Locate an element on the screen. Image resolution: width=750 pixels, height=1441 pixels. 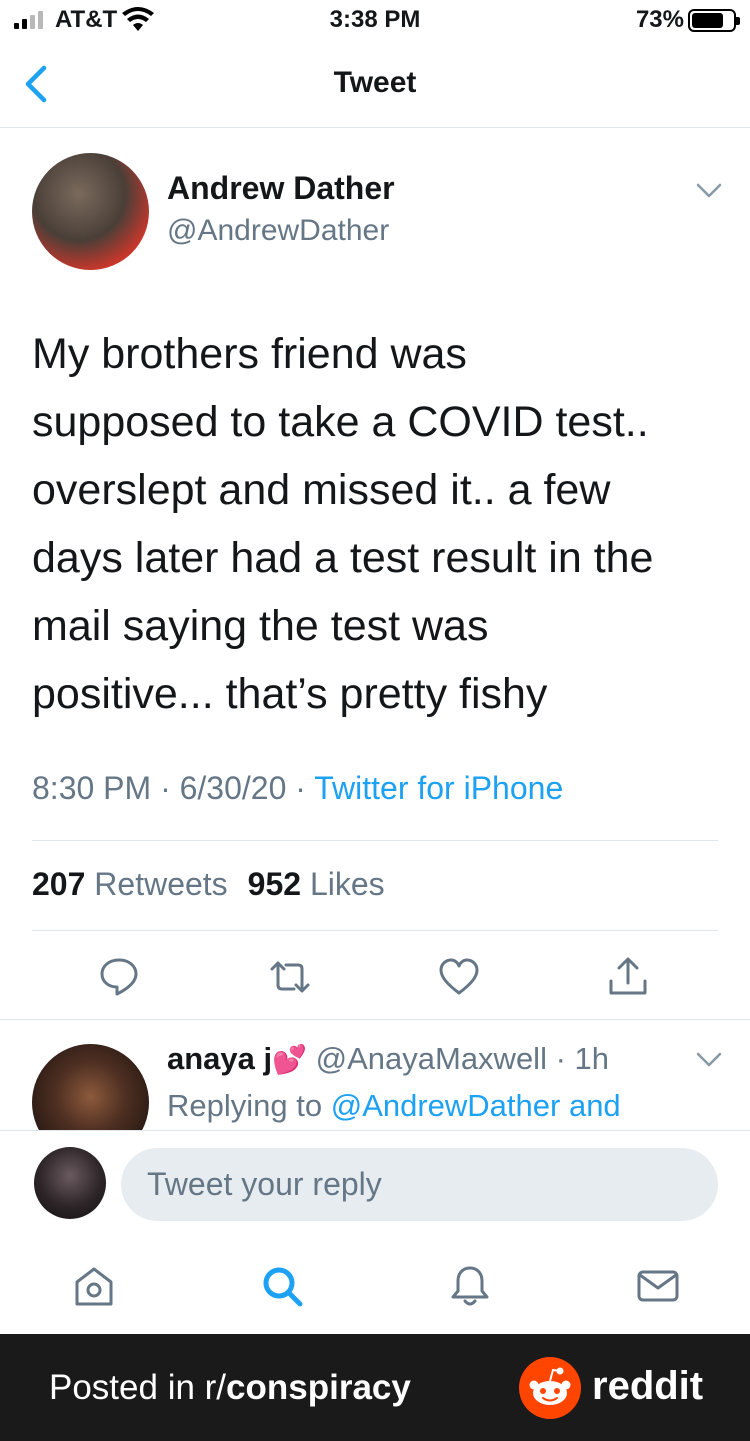
battery-percentage: 73% is located at coordinates (659, 19).